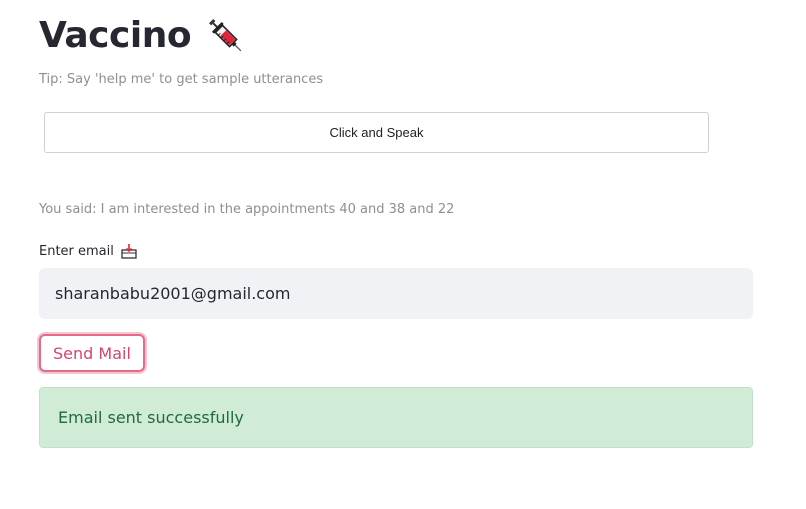 The height and width of the screenshot is (509, 806). I want to click on email-field-label: Enter email, so click(88, 251).